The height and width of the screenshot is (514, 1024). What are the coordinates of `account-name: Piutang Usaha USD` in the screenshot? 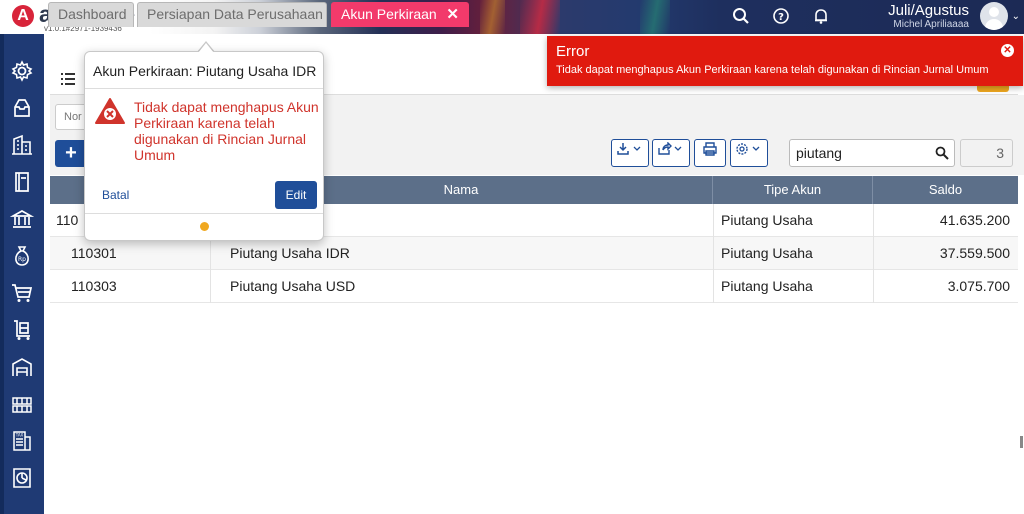 It's located at (293, 286).